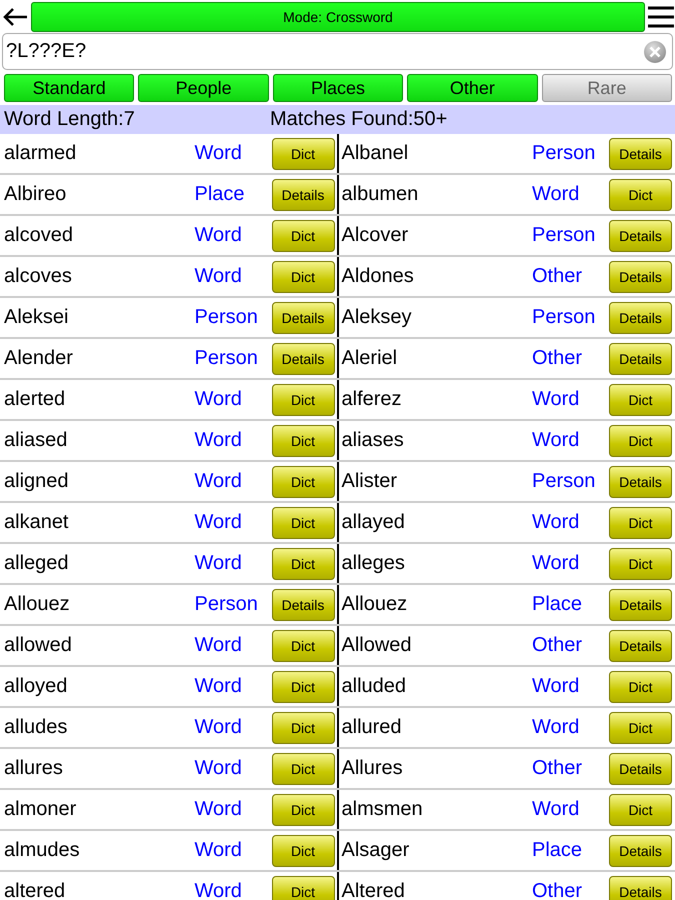 Image resolution: width=675 pixels, height=900 pixels. Describe the element at coordinates (472, 88) in the screenshot. I see `filter-button: Other` at that location.